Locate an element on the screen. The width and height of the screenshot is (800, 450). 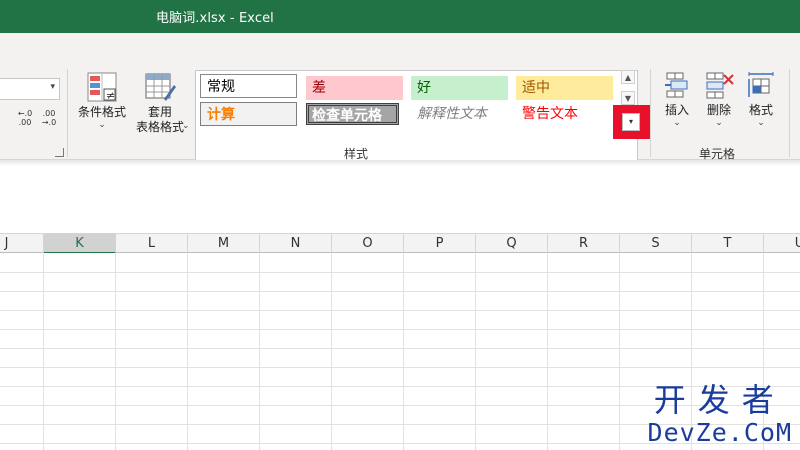
style-warning-text: 警告文本 is located at coordinates (564, 114).